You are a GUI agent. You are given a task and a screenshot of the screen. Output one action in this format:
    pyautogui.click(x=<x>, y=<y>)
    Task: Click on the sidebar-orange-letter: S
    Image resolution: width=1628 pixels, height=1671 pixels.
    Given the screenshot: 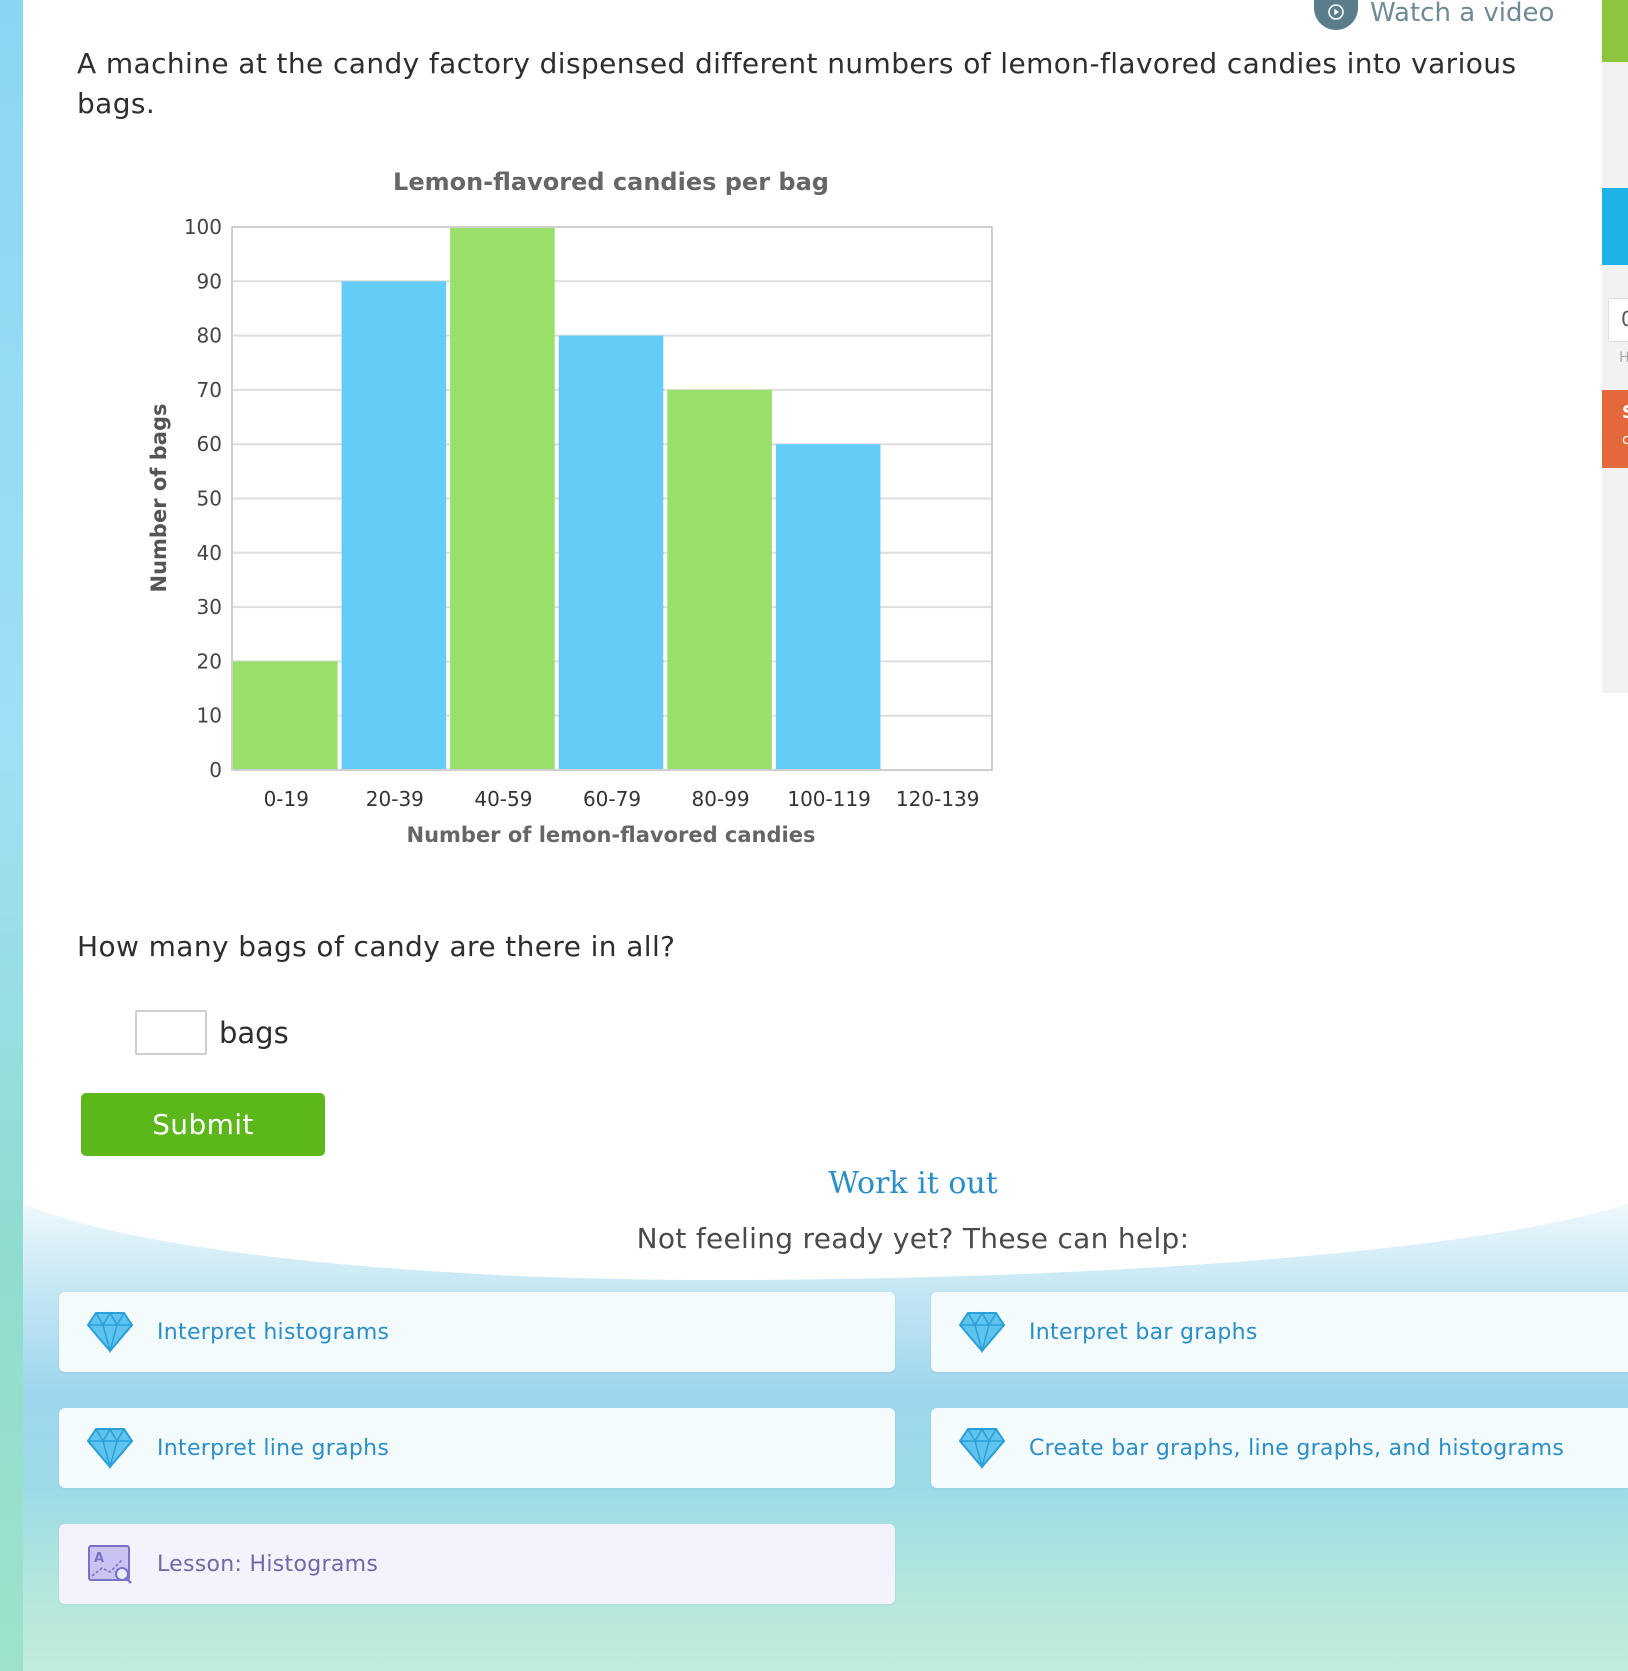 What is the action you would take?
    pyautogui.click(x=1625, y=412)
    